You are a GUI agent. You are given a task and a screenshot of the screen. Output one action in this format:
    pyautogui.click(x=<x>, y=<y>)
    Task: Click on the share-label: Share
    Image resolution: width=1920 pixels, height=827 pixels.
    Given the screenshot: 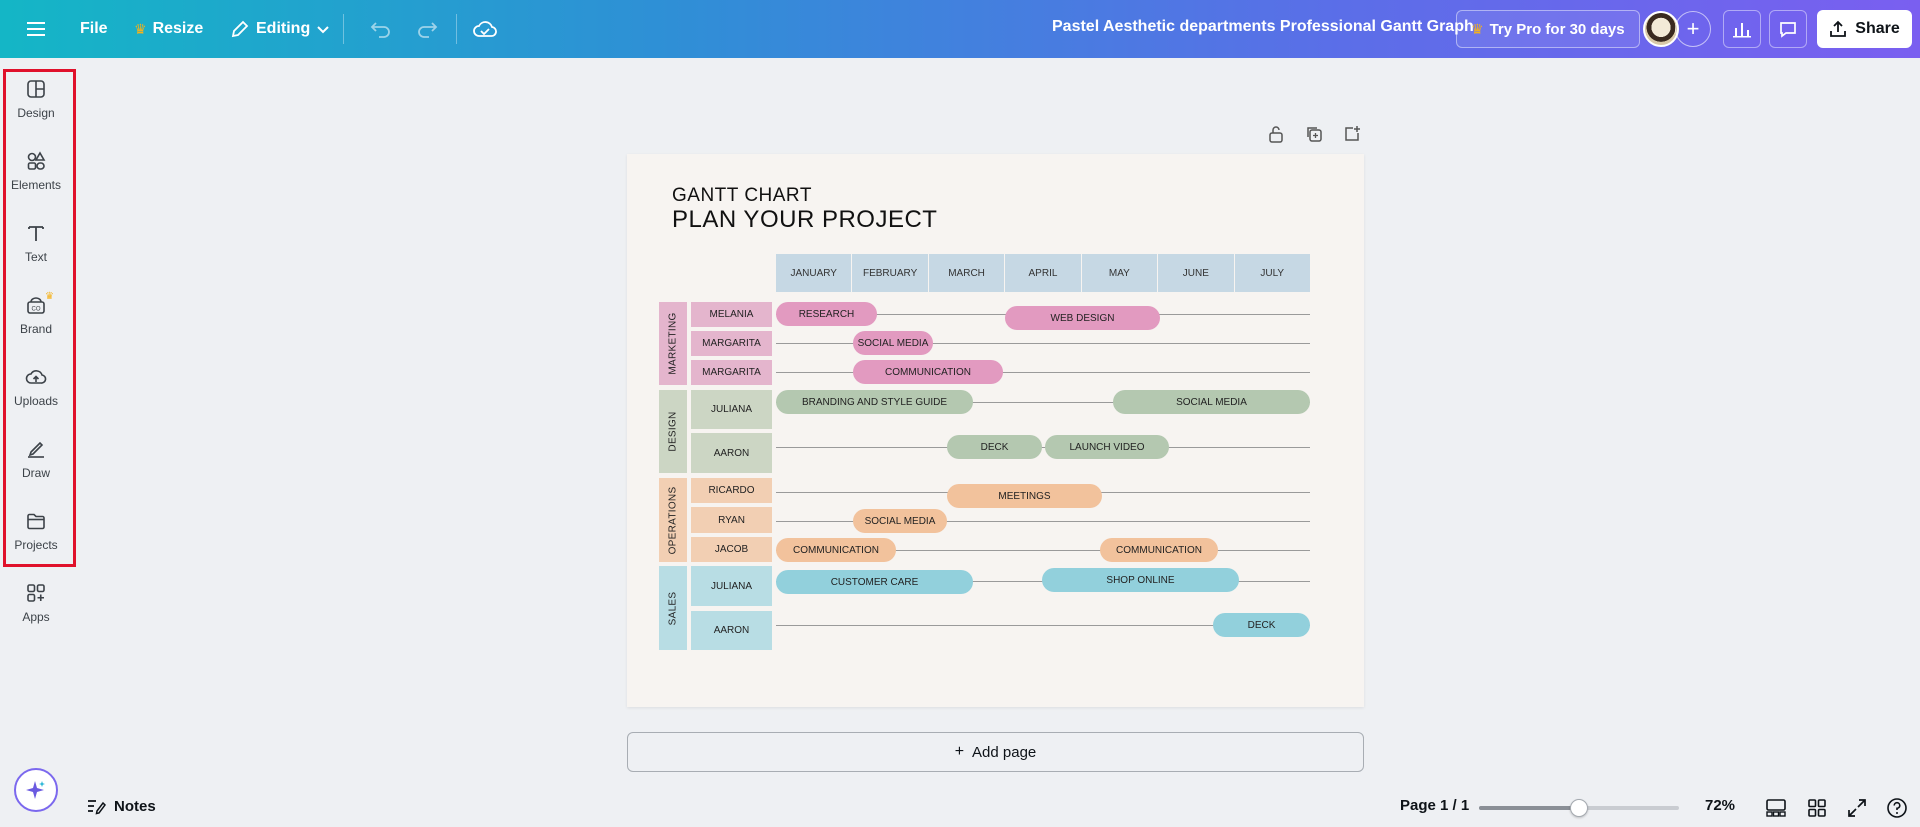 What is the action you would take?
    pyautogui.click(x=1877, y=28)
    